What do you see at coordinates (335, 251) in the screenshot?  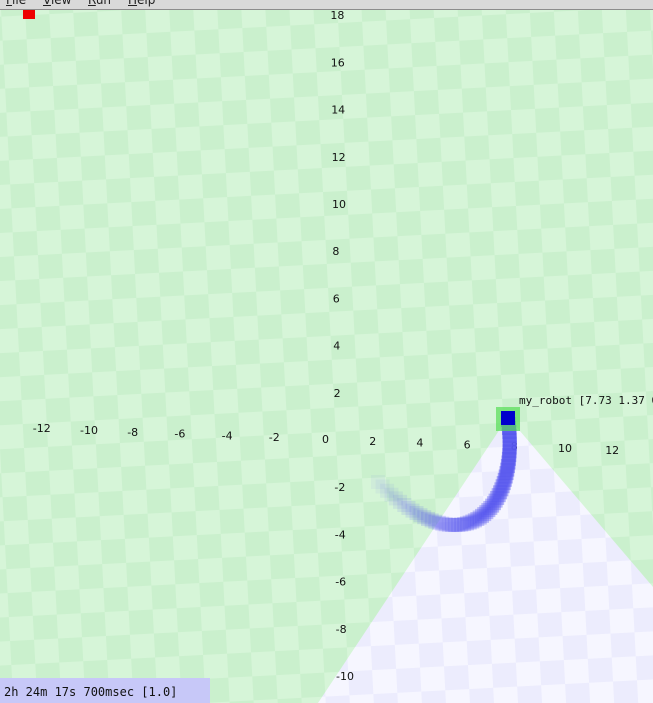 I see `y-tick-label: 8` at bounding box center [335, 251].